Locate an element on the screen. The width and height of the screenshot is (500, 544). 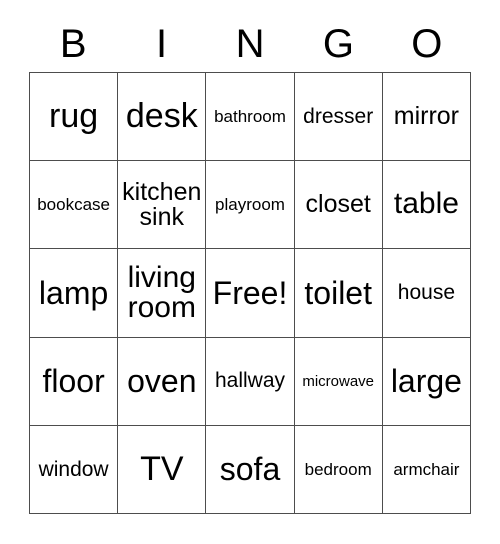
bingo-cell-label: dresser is located at coordinates (338, 116).